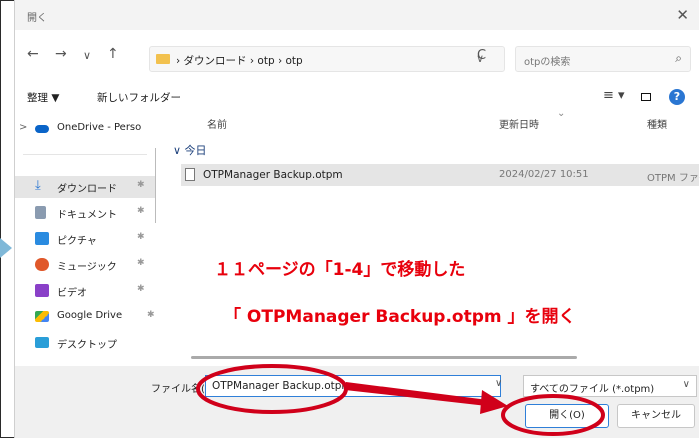 This screenshot has width=700, height=440. What do you see at coordinates (519, 123) in the screenshot?
I see `column-header-modified: 更新日時` at bounding box center [519, 123].